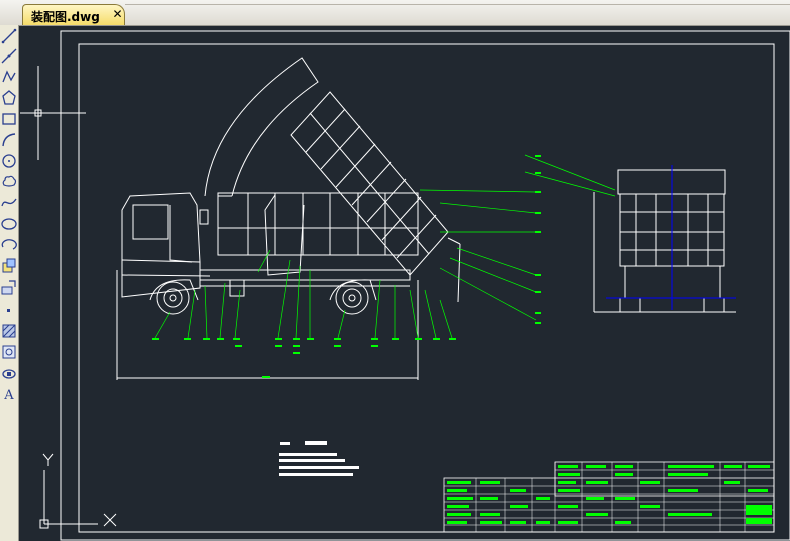 This screenshot has height=541, width=790. I want to click on region-icon, so click(9, 352).